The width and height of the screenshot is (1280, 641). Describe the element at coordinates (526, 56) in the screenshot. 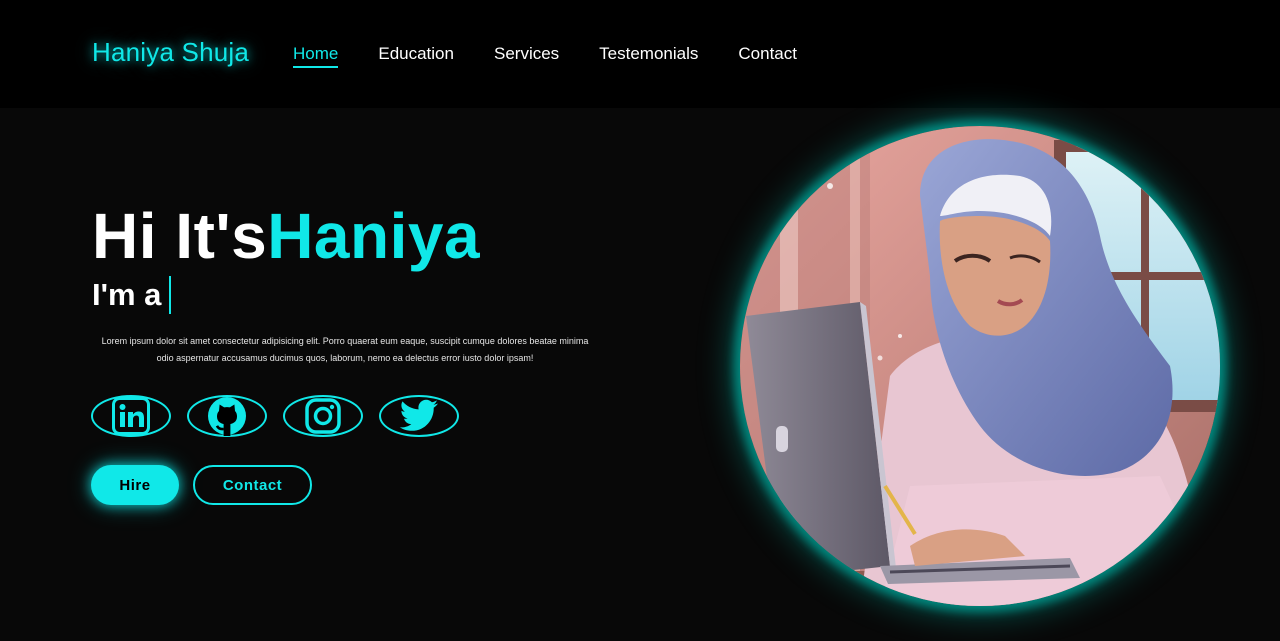

I see `nav-services: Services` at that location.